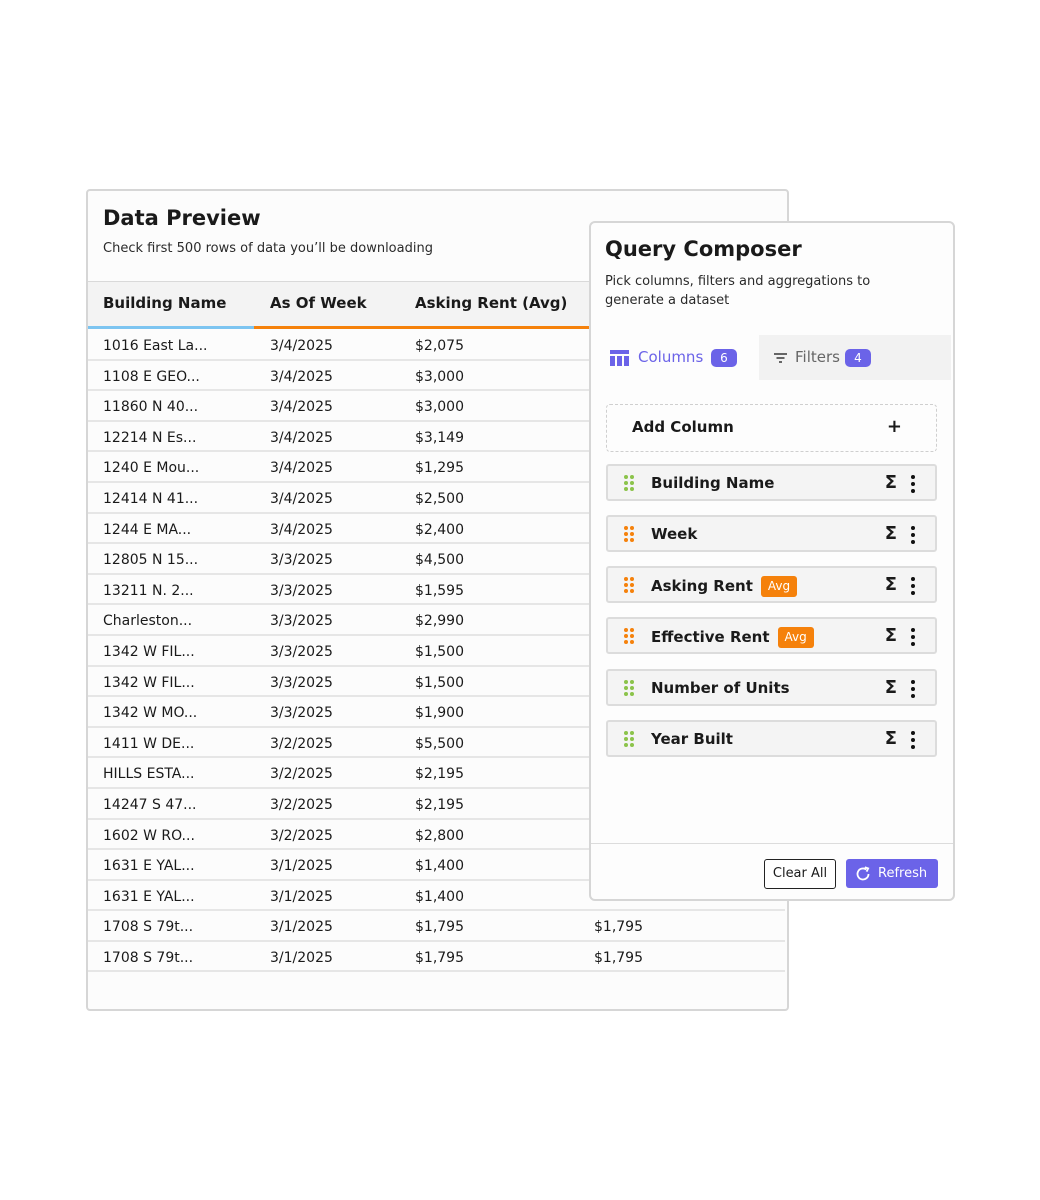 This screenshot has width=1040, height=1200. Describe the element at coordinates (710, 637) in the screenshot. I see `column-name: Effective Rent` at that location.